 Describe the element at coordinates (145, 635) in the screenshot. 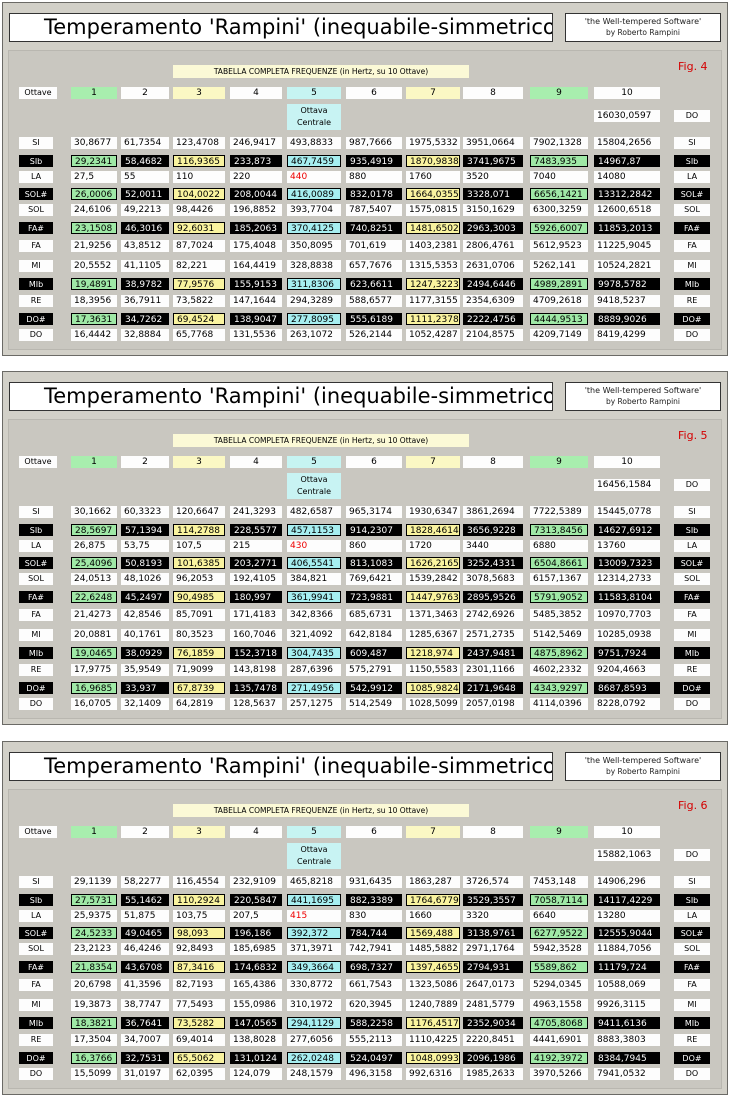

I see `frequency-cell: 40,1761` at that location.